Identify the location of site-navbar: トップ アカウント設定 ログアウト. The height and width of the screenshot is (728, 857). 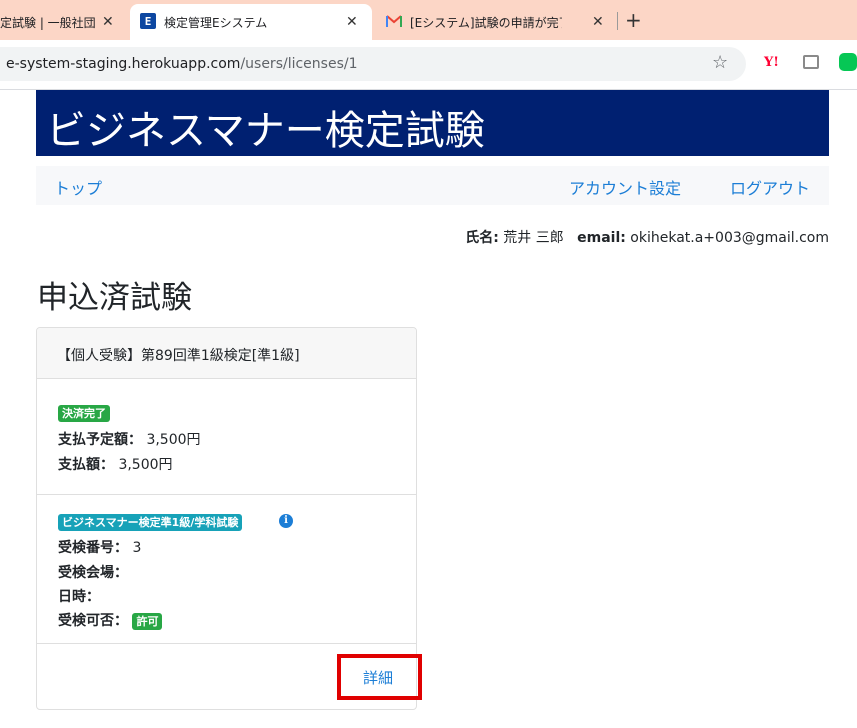
(432, 185).